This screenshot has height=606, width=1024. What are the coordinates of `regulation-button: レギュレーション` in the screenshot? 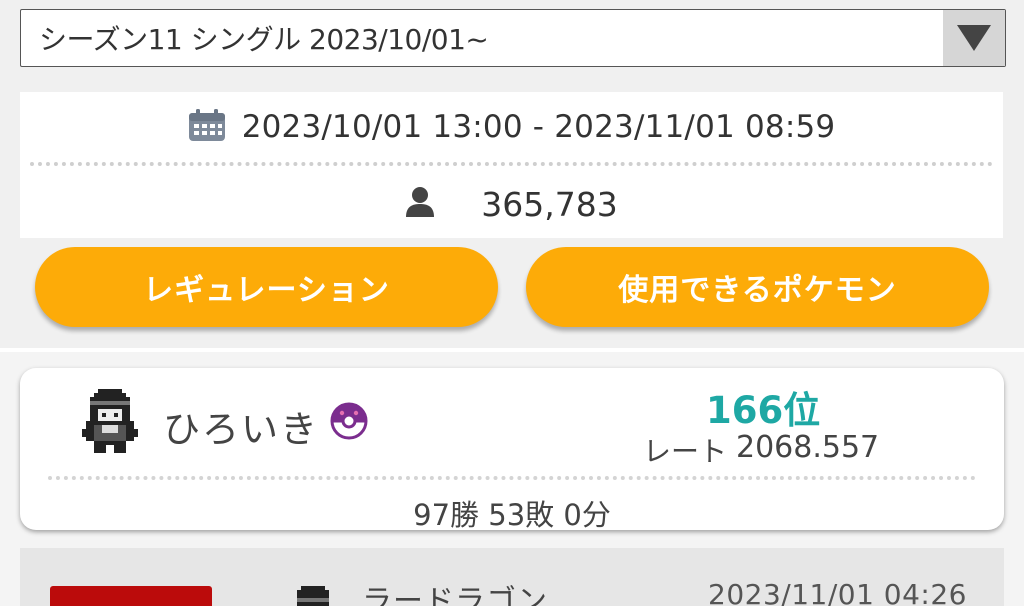 It's located at (266, 287).